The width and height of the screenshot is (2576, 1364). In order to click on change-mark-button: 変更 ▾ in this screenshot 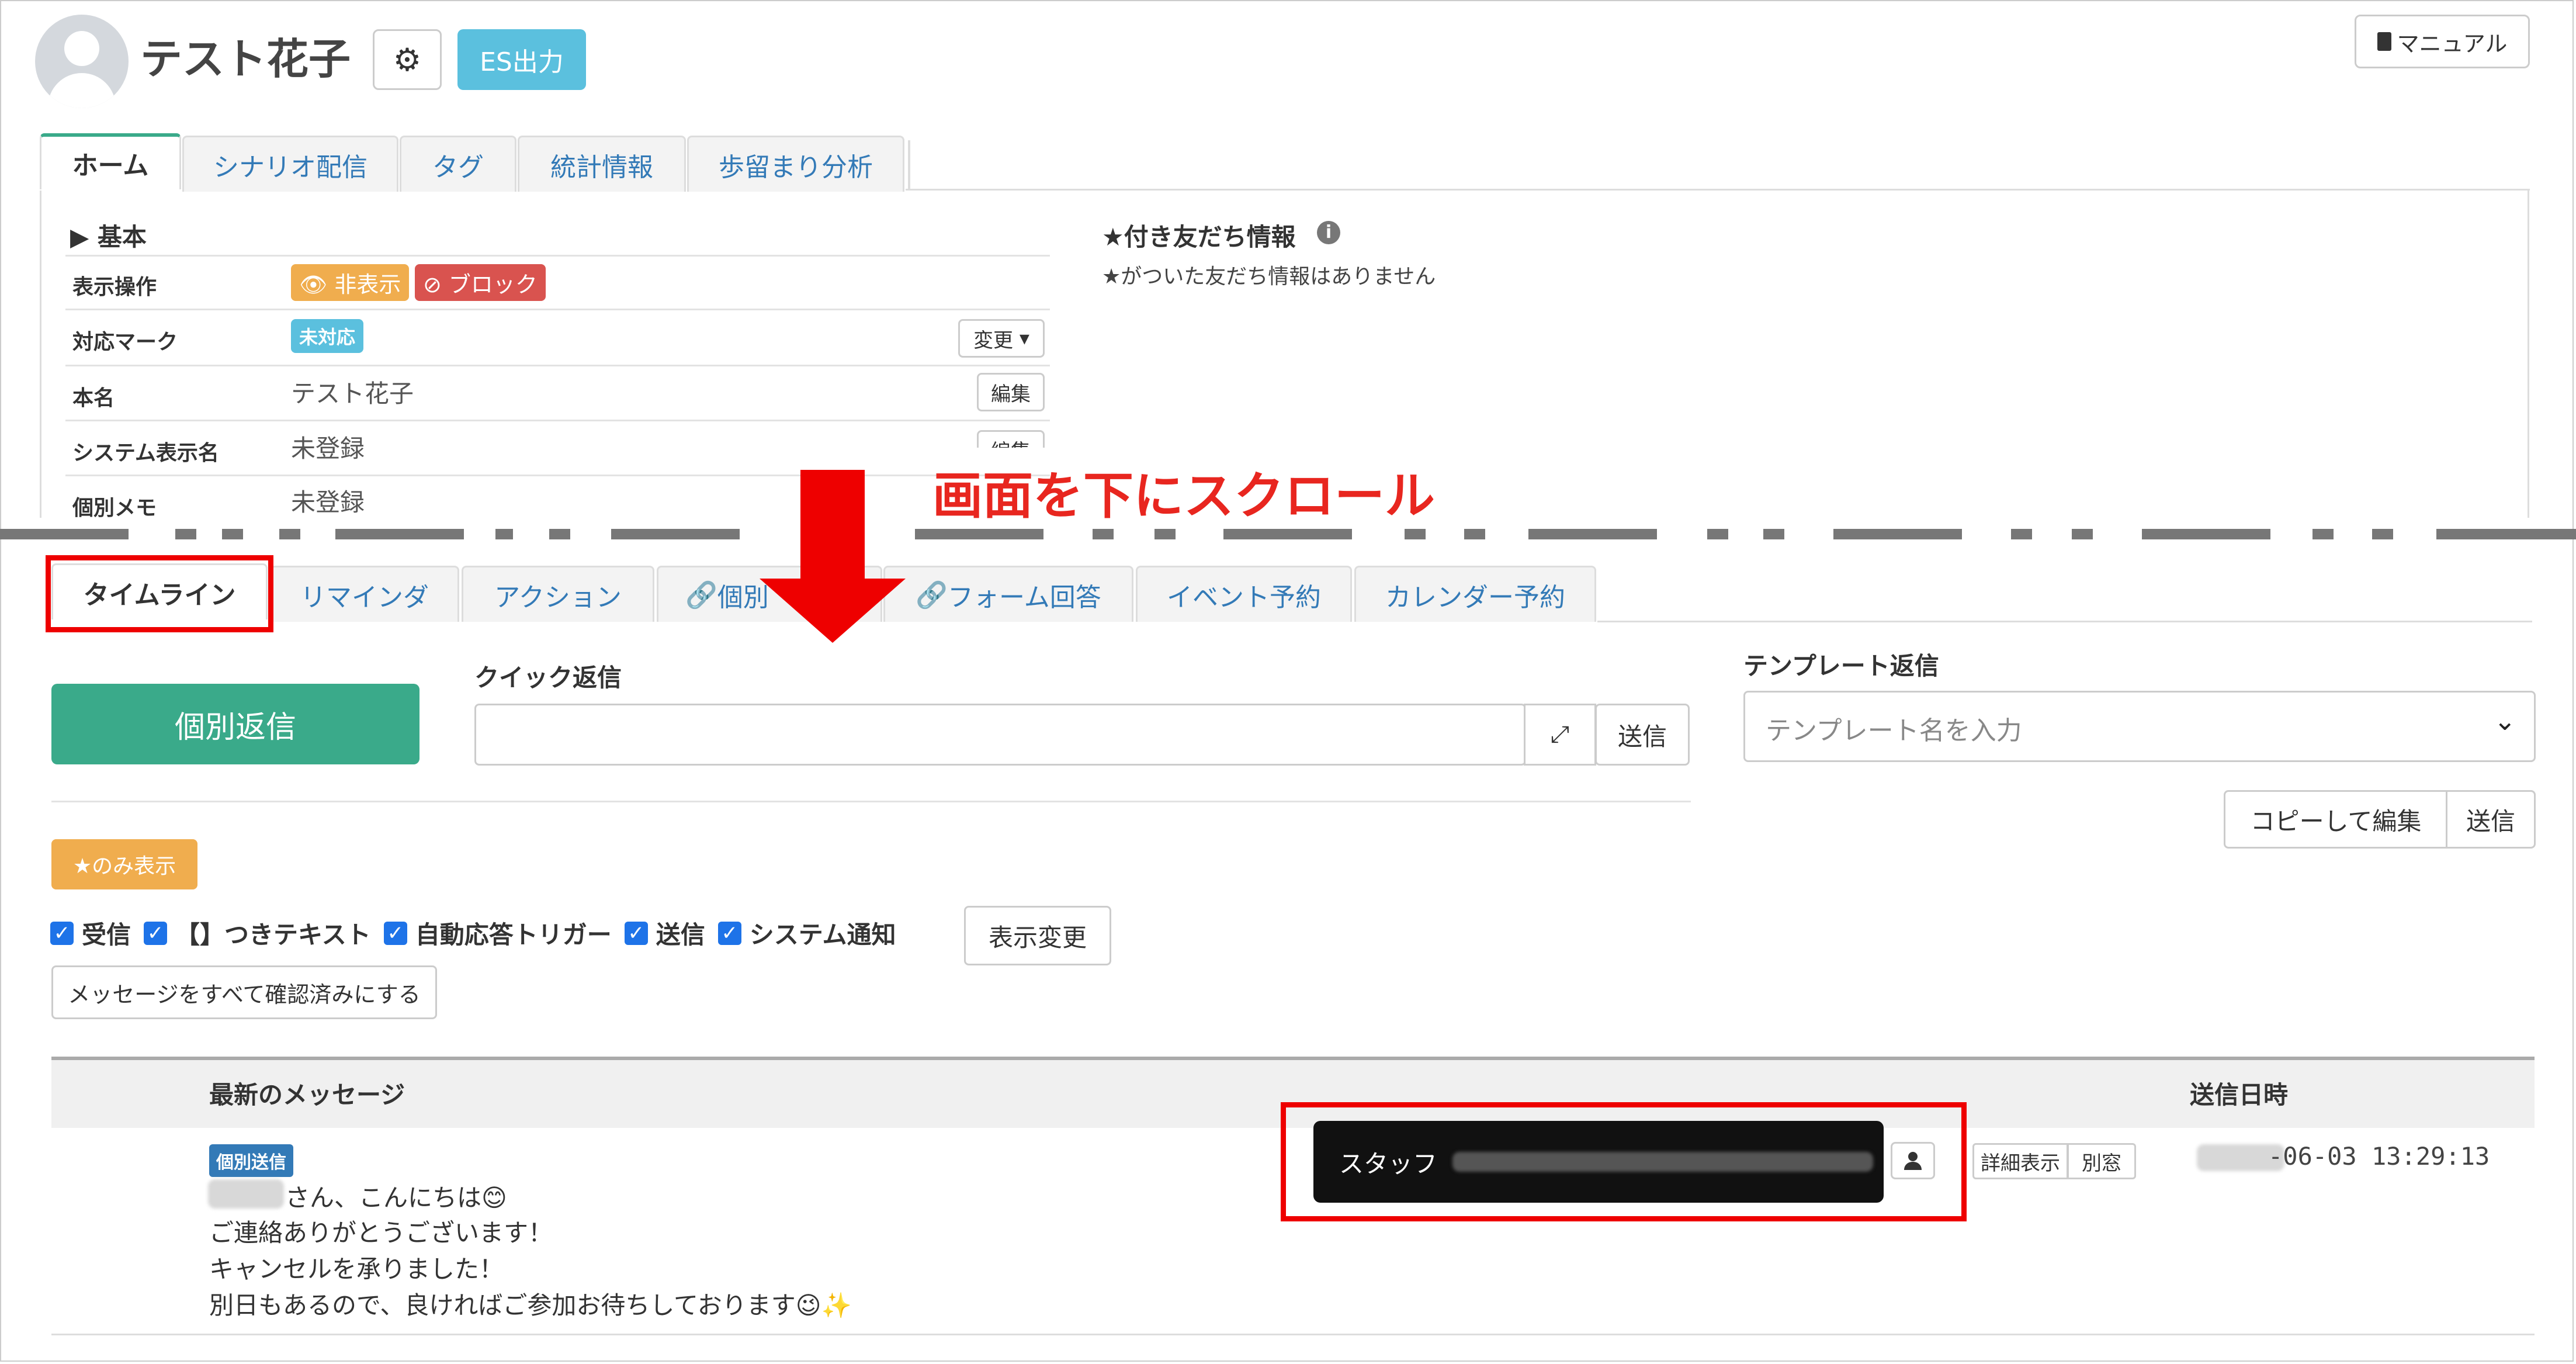, I will do `click(1002, 339)`.